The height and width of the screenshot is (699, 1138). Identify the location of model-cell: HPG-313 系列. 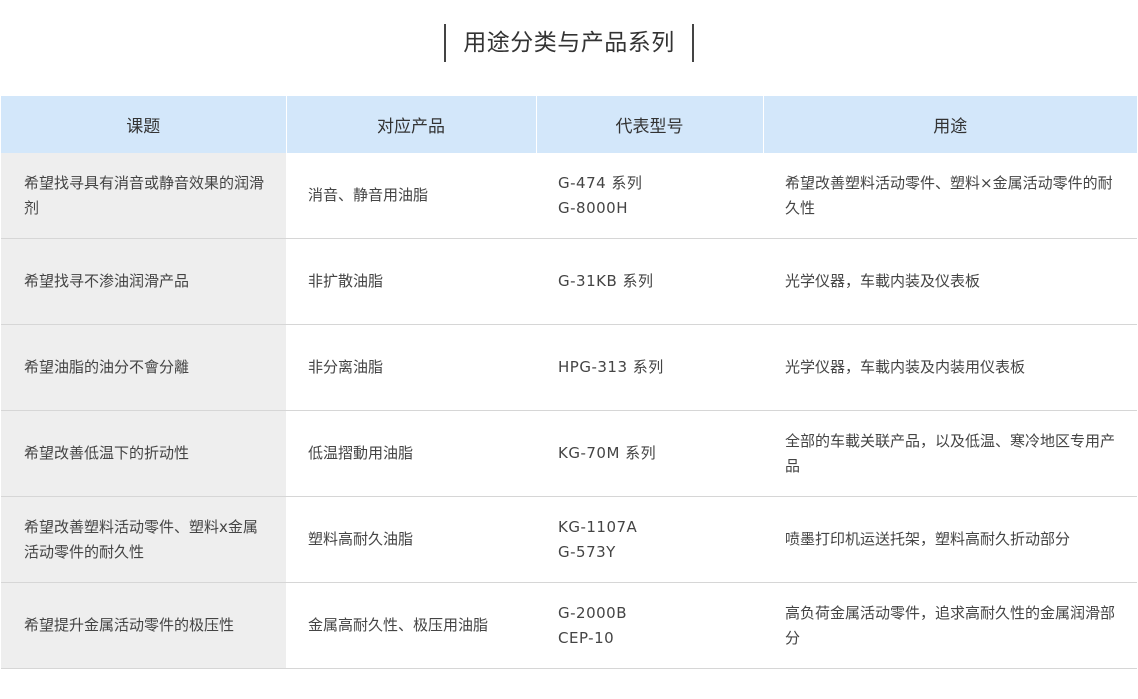
(649, 367).